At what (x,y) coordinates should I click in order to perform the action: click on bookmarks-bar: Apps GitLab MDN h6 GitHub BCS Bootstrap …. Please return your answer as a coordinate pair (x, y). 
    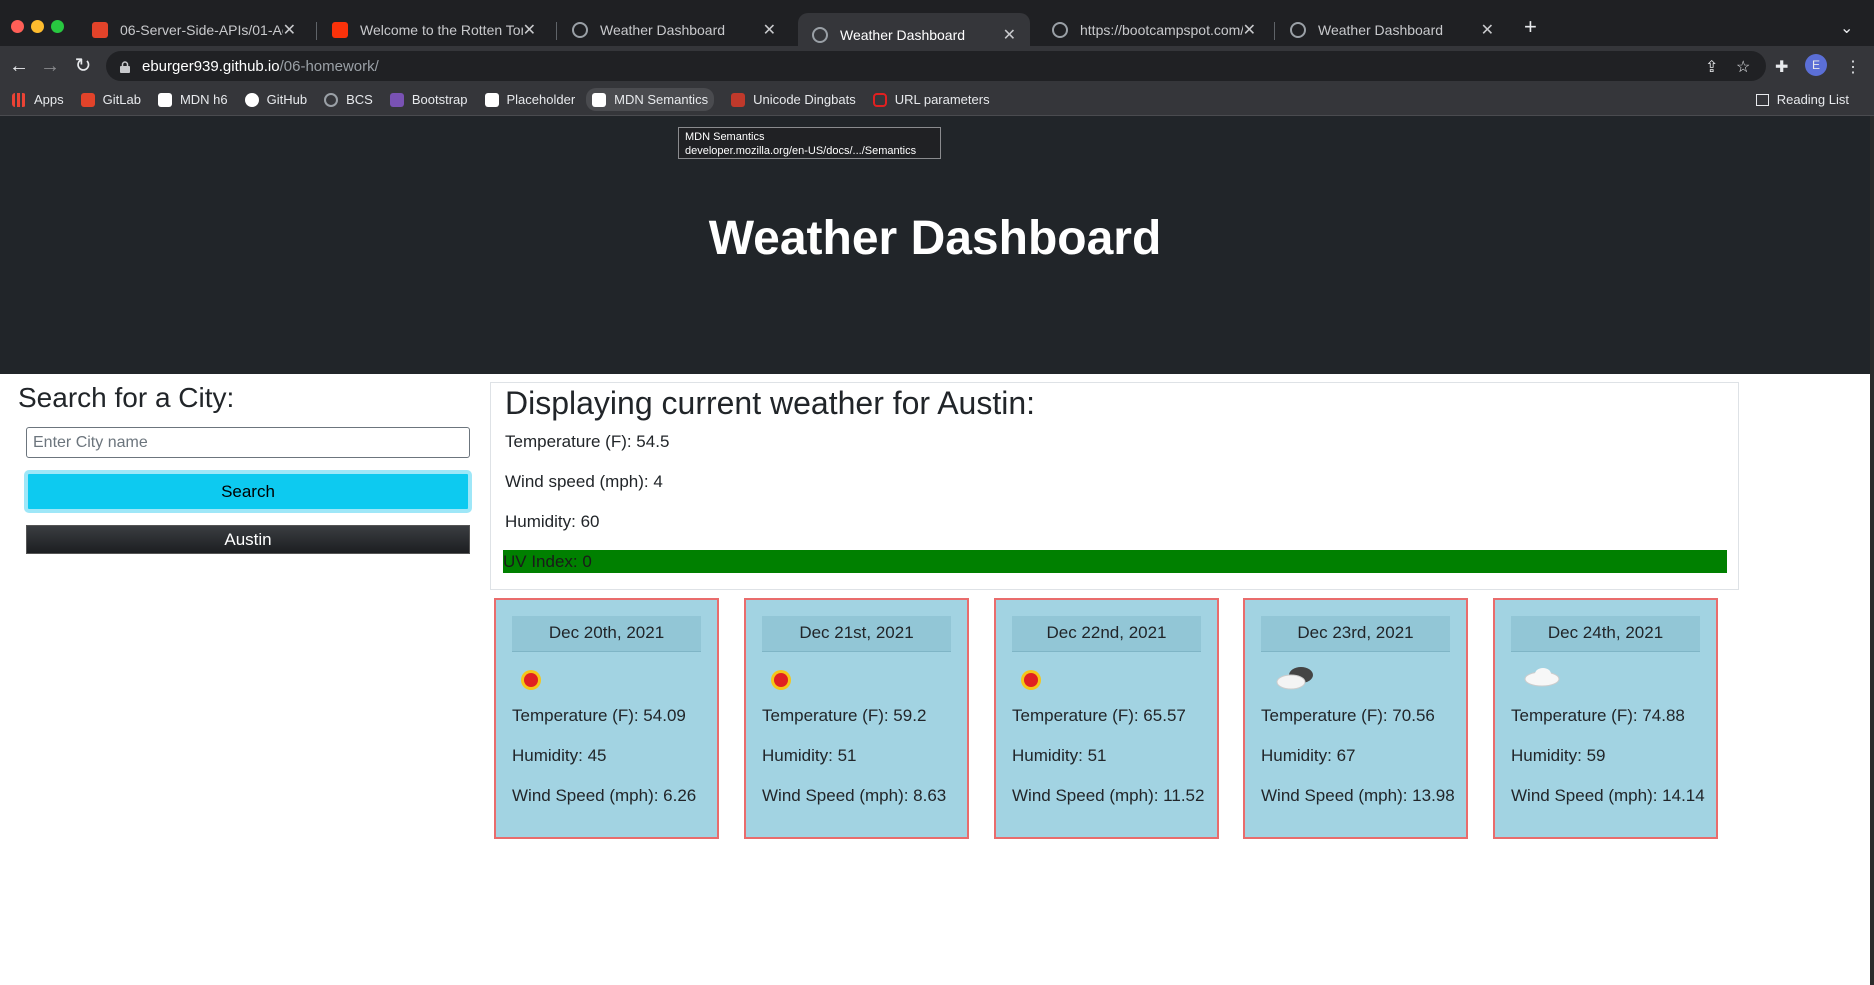
    Looking at the image, I should click on (937, 100).